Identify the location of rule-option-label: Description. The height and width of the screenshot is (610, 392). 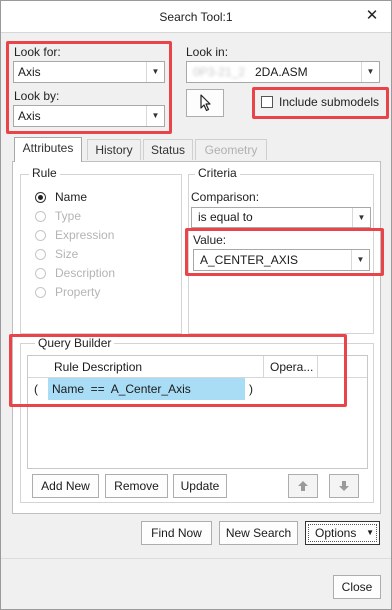
(85, 273).